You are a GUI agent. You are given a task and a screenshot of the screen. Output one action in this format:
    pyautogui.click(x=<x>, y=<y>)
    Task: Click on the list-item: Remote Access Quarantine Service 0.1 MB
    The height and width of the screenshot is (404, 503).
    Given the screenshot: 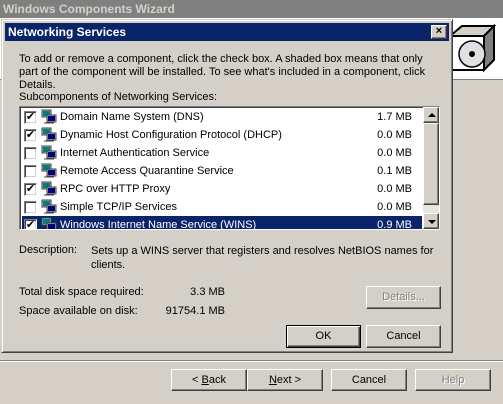 What is the action you would take?
    pyautogui.click(x=222, y=171)
    